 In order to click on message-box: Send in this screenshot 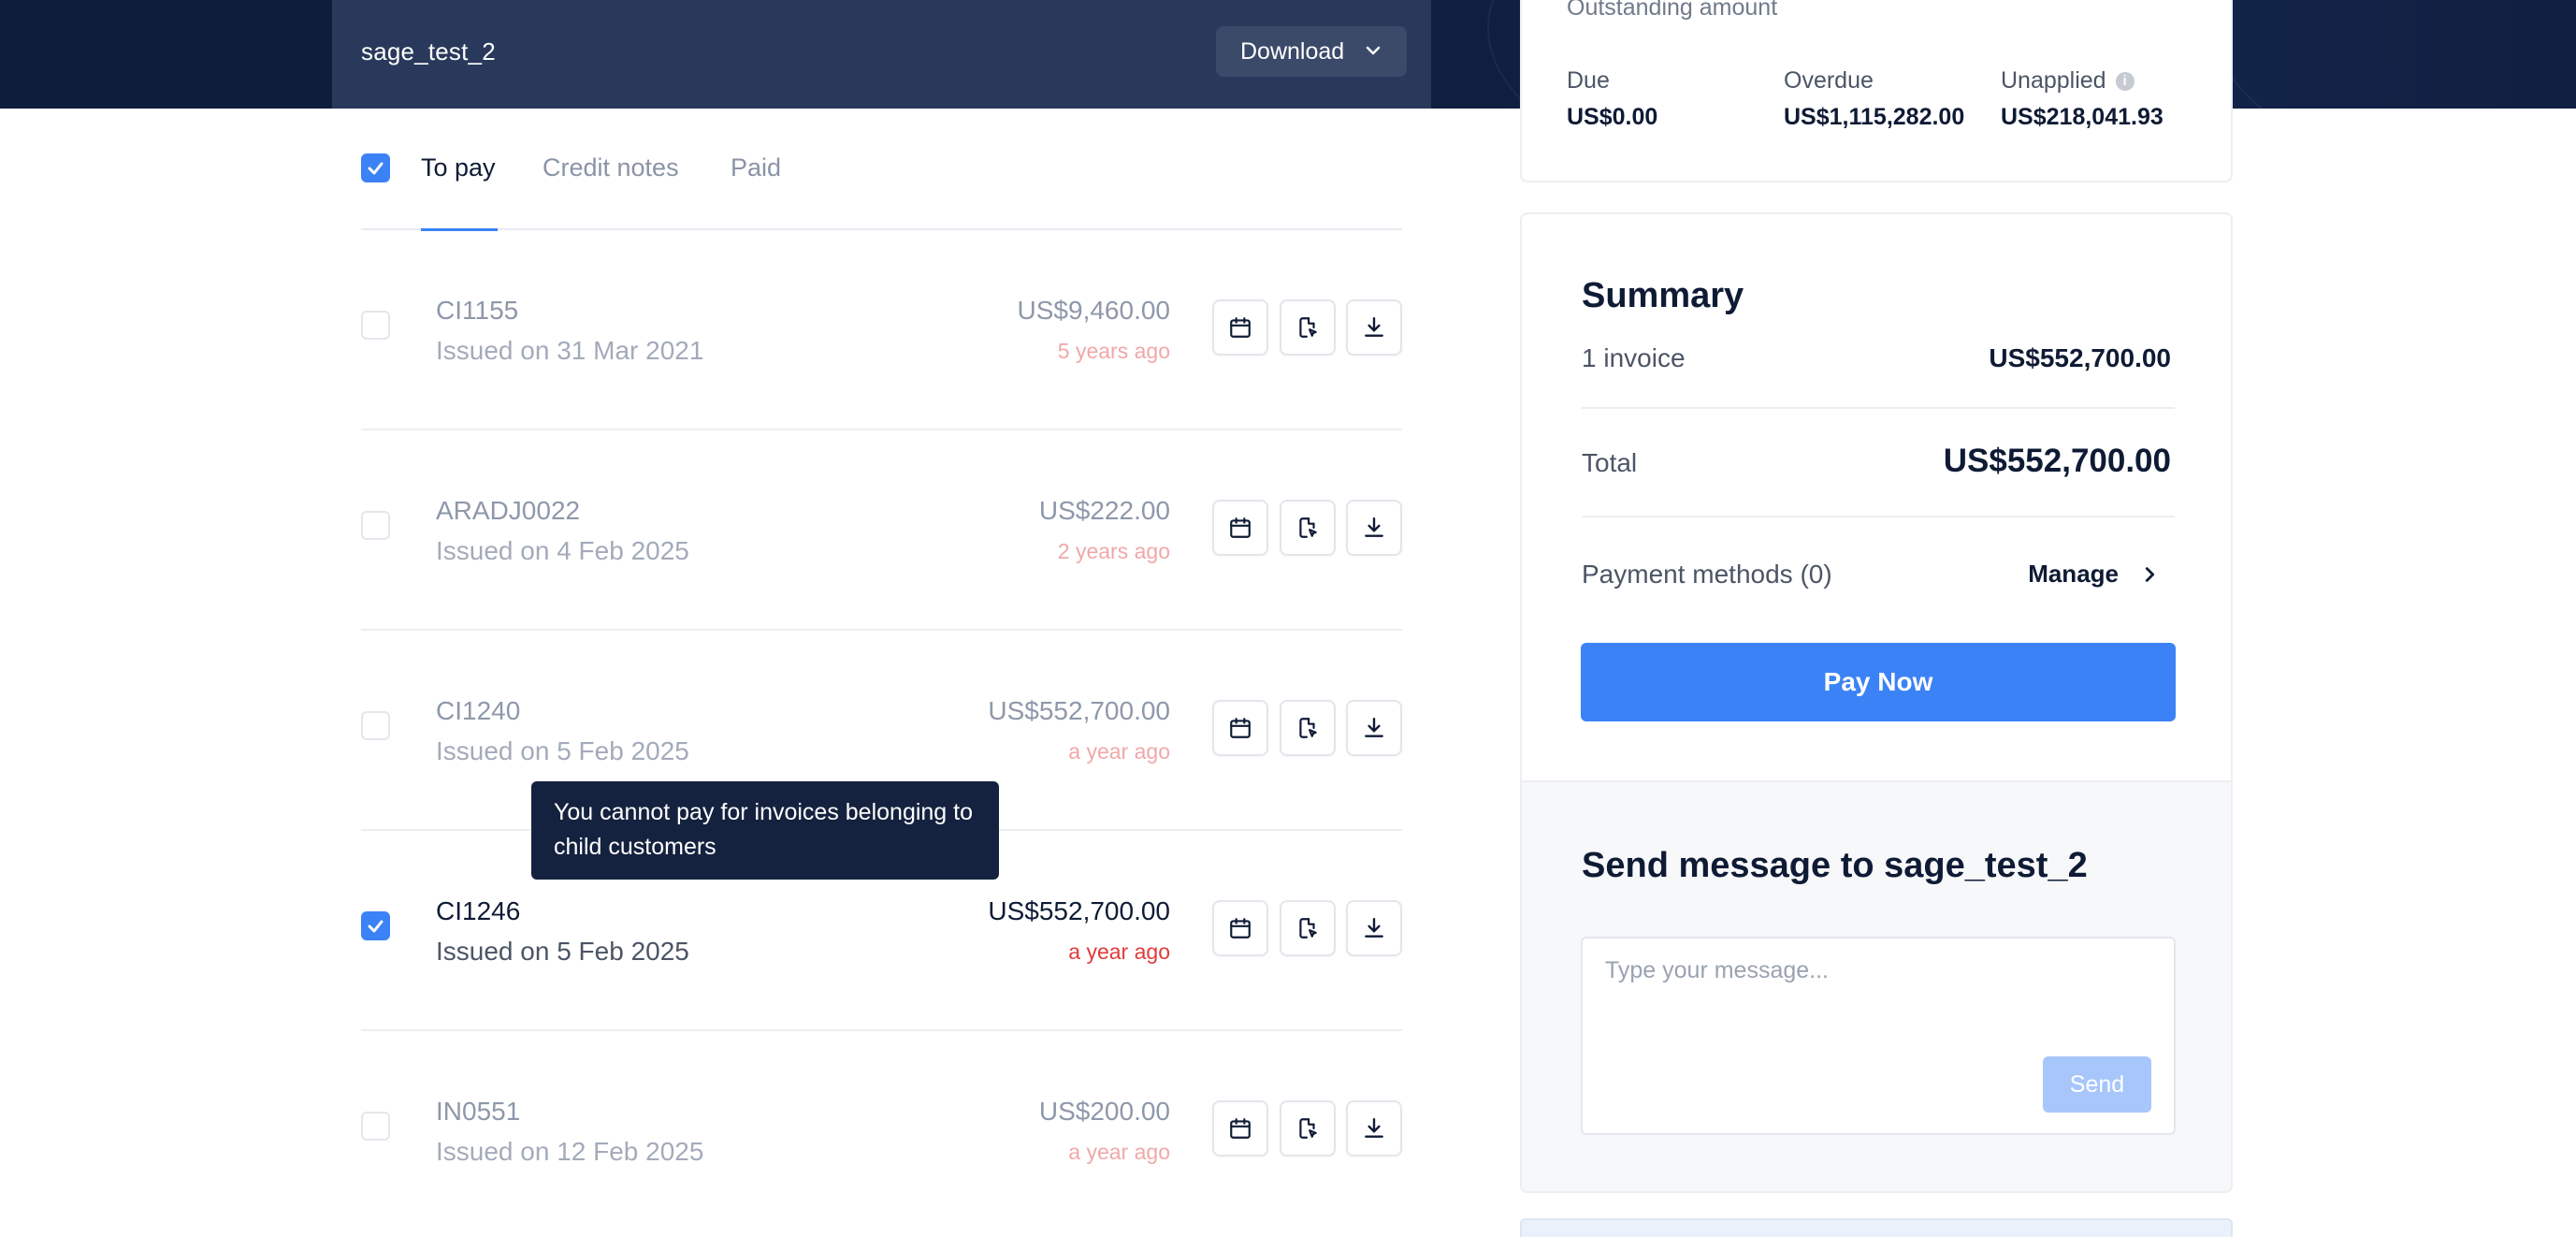, I will do `click(1878, 1036)`.